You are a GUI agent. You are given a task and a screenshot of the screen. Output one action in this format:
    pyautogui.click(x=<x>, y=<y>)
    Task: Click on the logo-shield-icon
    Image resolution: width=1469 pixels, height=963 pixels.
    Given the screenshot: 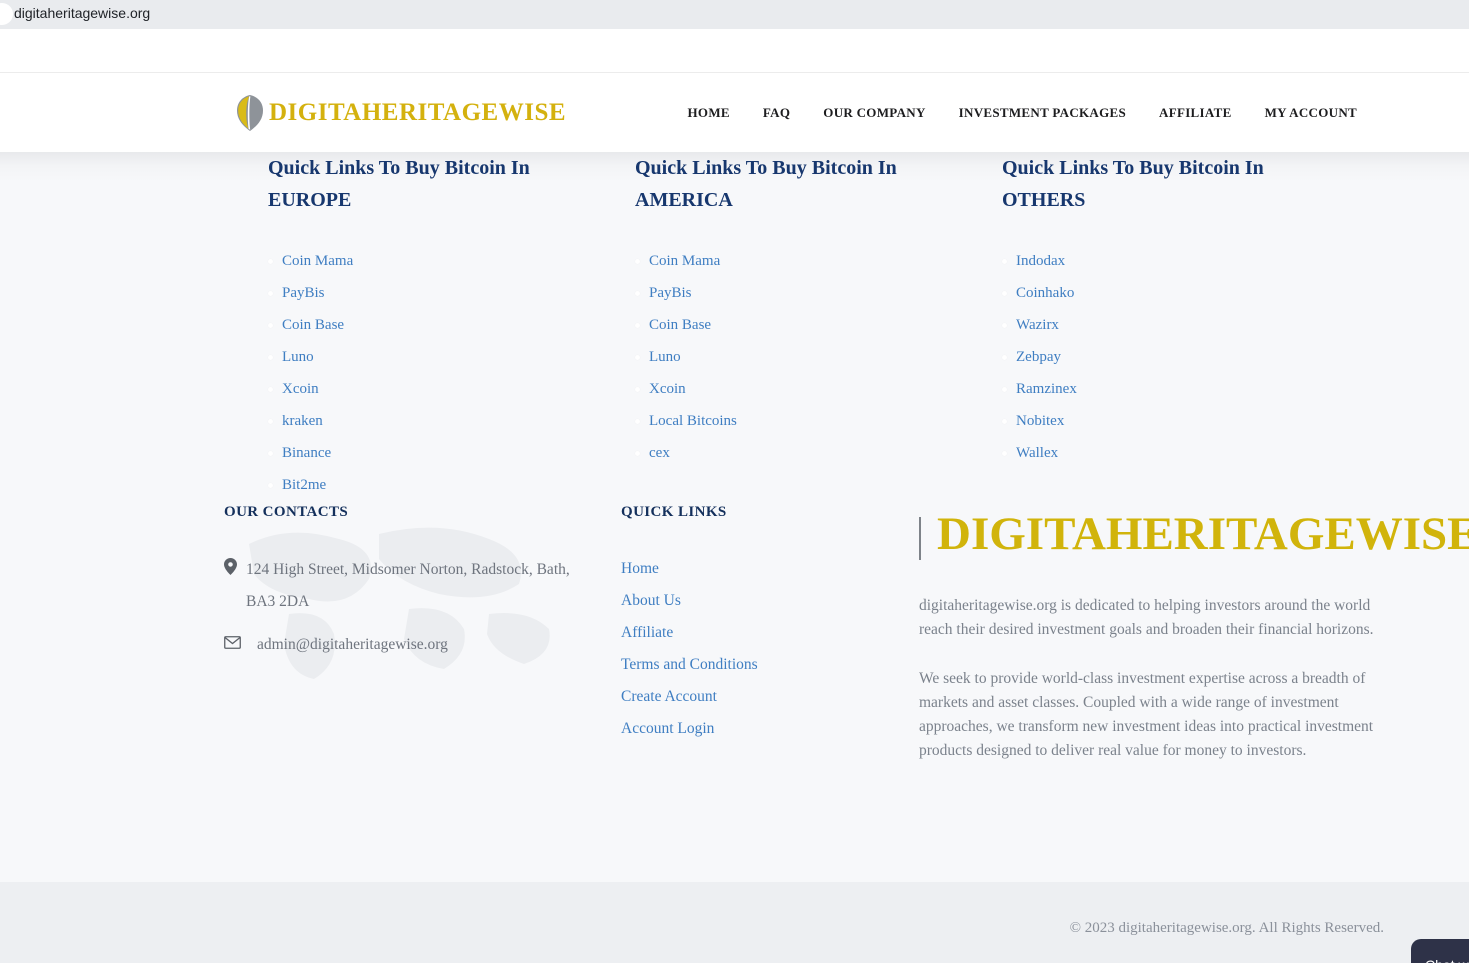 What is the action you would take?
    pyautogui.click(x=250, y=113)
    